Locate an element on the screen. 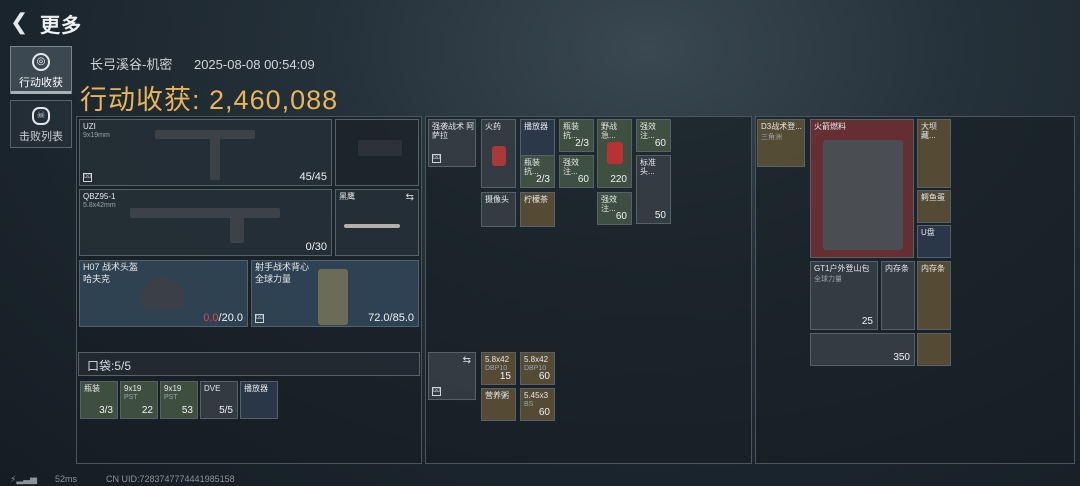 Image resolution: width=1080 pixels, height=486 pixels. raid-meta: 长弓溪谷-机密 2025-08-08 00:54:09 is located at coordinates (211, 63).